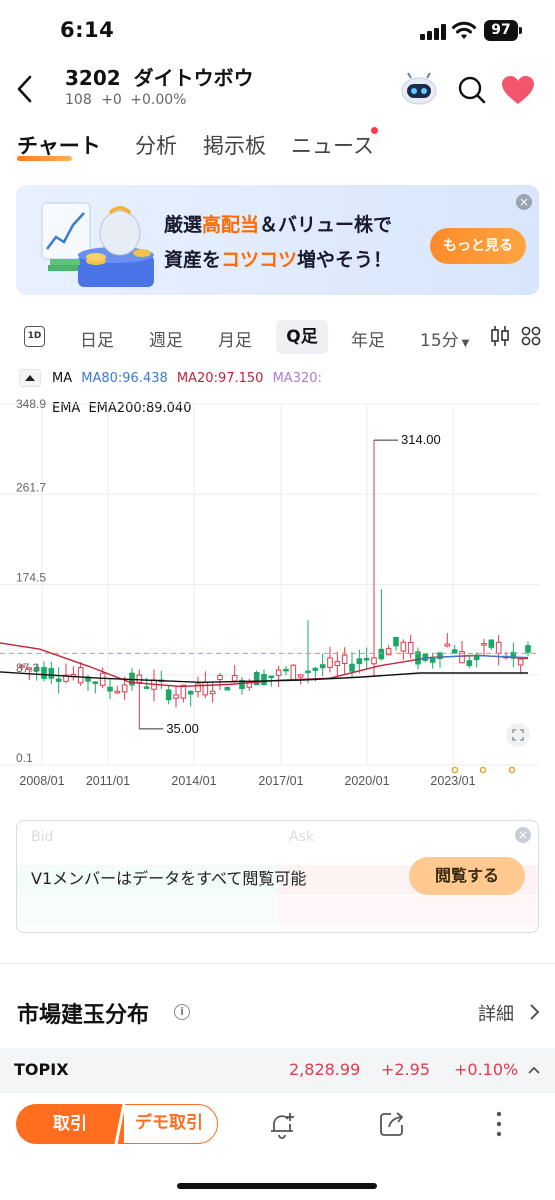  Describe the element at coordinates (501, 30) in the screenshot. I see `battery-icon: 97` at that location.